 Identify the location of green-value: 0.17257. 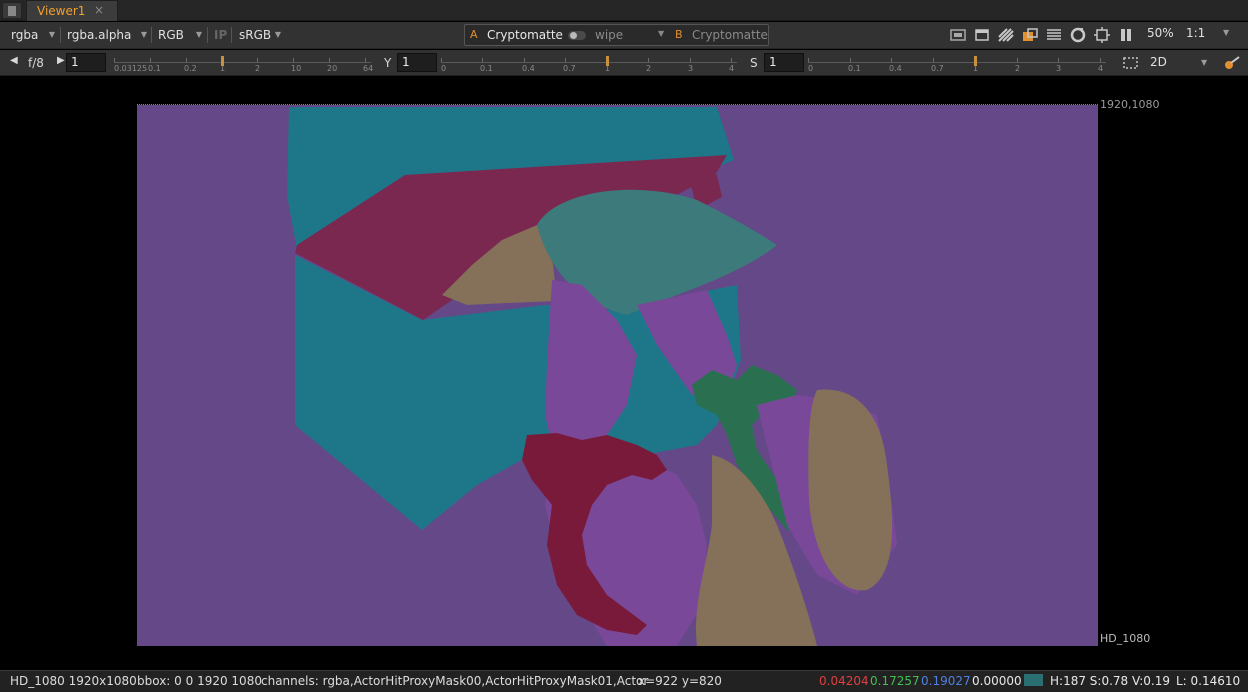
(895, 681).